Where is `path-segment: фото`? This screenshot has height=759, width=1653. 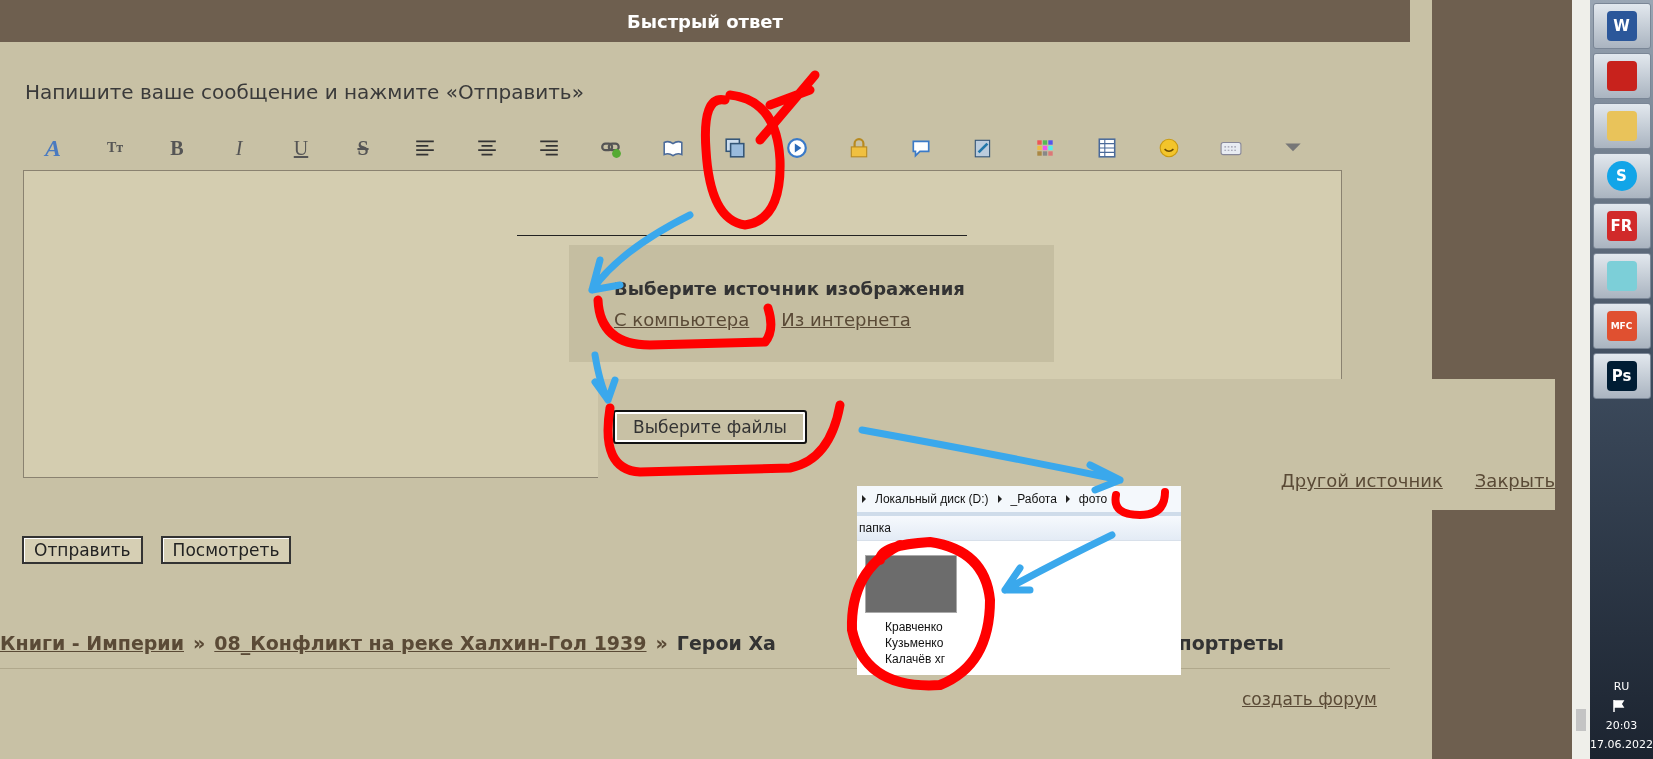 path-segment: фото is located at coordinates (1093, 499).